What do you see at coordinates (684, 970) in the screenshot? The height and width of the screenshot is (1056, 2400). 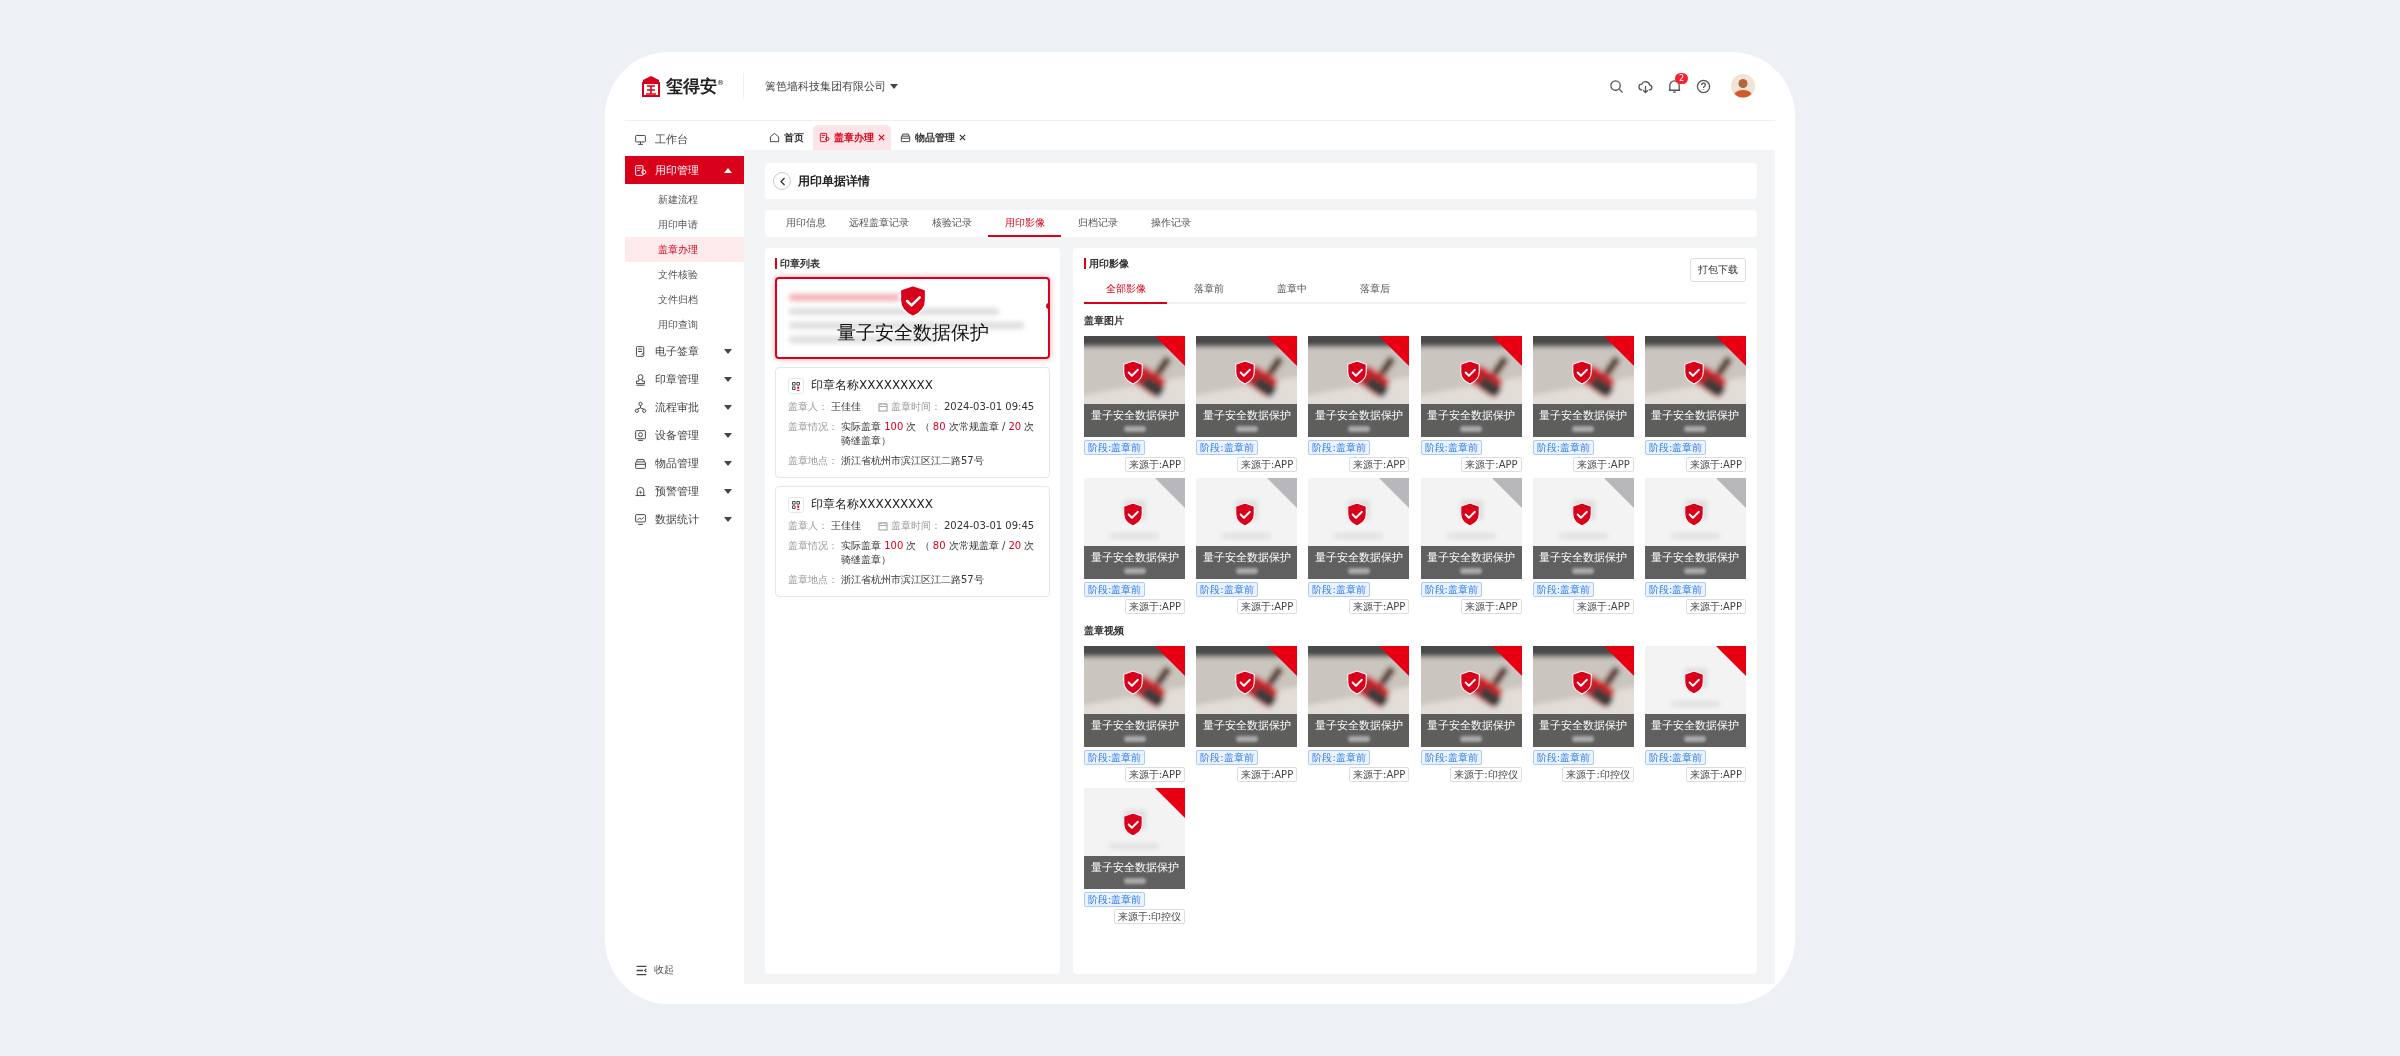 I see `collapse-button: 收起` at bounding box center [684, 970].